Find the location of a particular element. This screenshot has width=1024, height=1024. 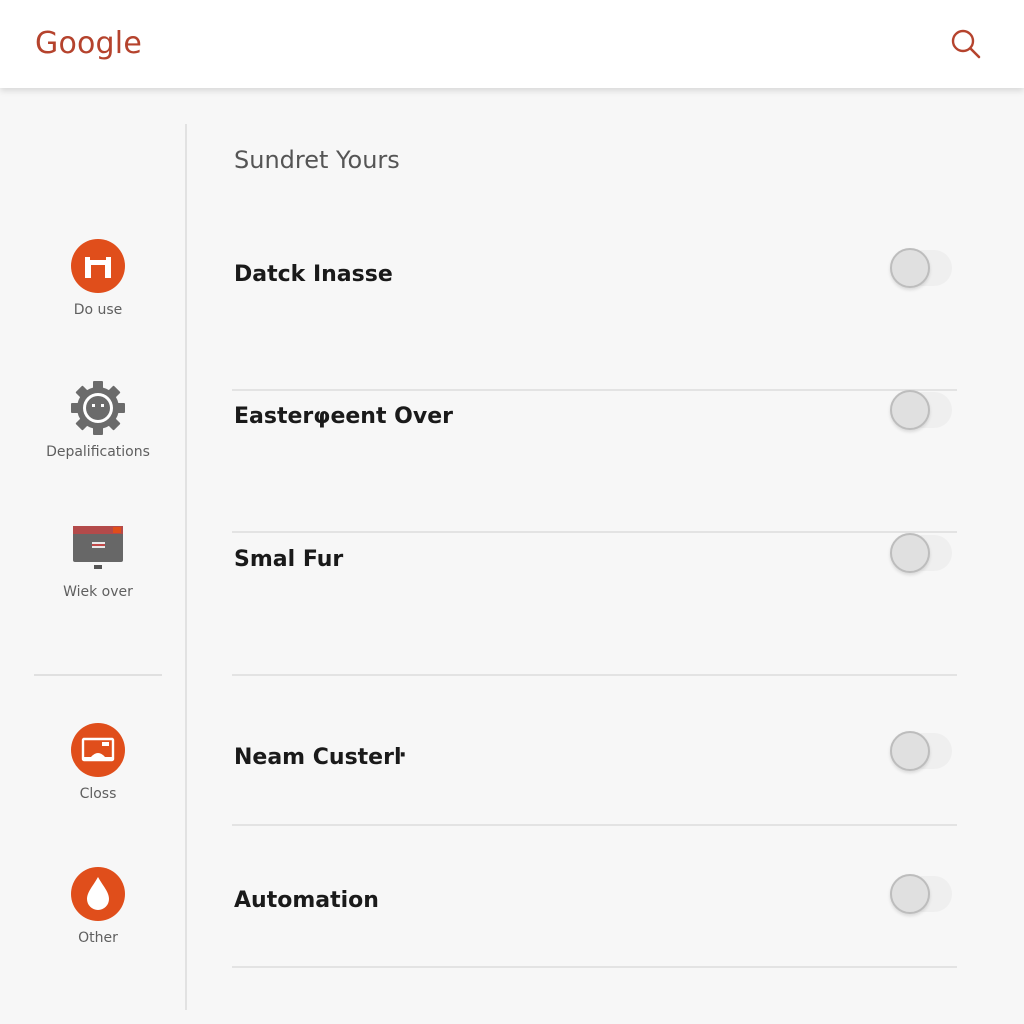

card-icon is located at coordinates (98, 750).